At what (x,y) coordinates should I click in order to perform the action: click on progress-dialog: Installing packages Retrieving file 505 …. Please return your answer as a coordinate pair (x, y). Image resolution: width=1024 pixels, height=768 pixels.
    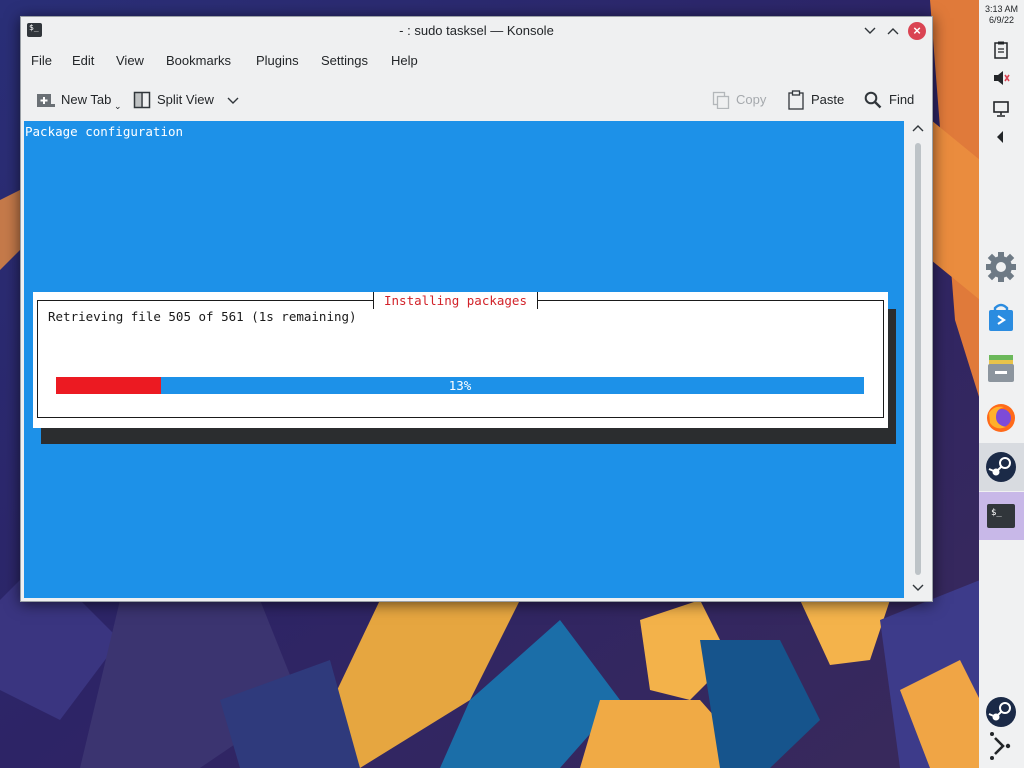
    Looking at the image, I should click on (460, 360).